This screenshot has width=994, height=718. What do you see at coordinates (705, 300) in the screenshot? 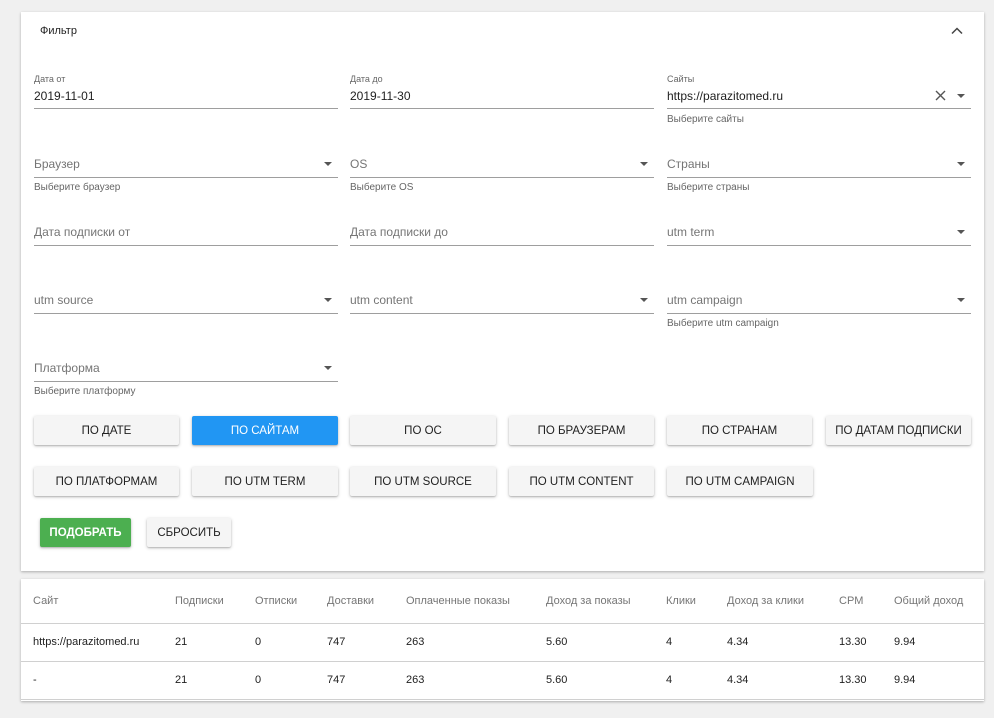
I see `utm-campaign-placeholder: utm campaign` at bounding box center [705, 300].